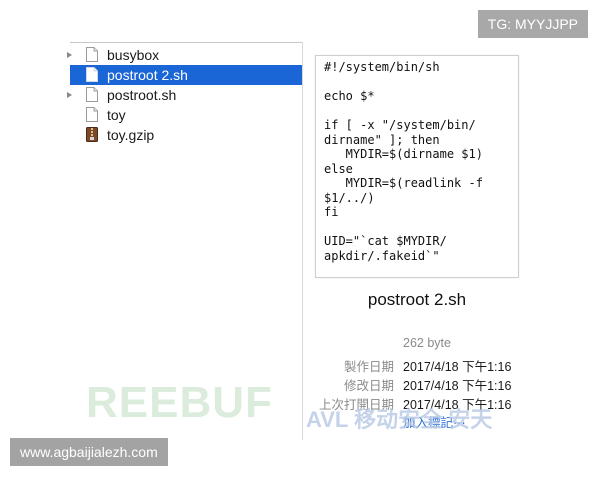  Describe the element at coordinates (116, 115) in the screenshot. I see `file-name: toy` at that location.